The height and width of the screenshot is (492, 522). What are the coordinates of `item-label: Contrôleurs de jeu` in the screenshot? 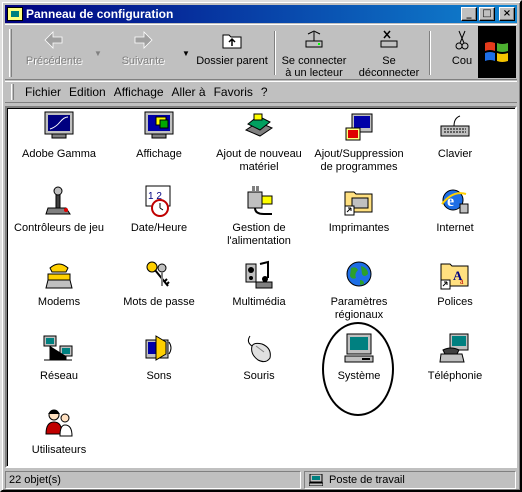 It's located at (59, 228).